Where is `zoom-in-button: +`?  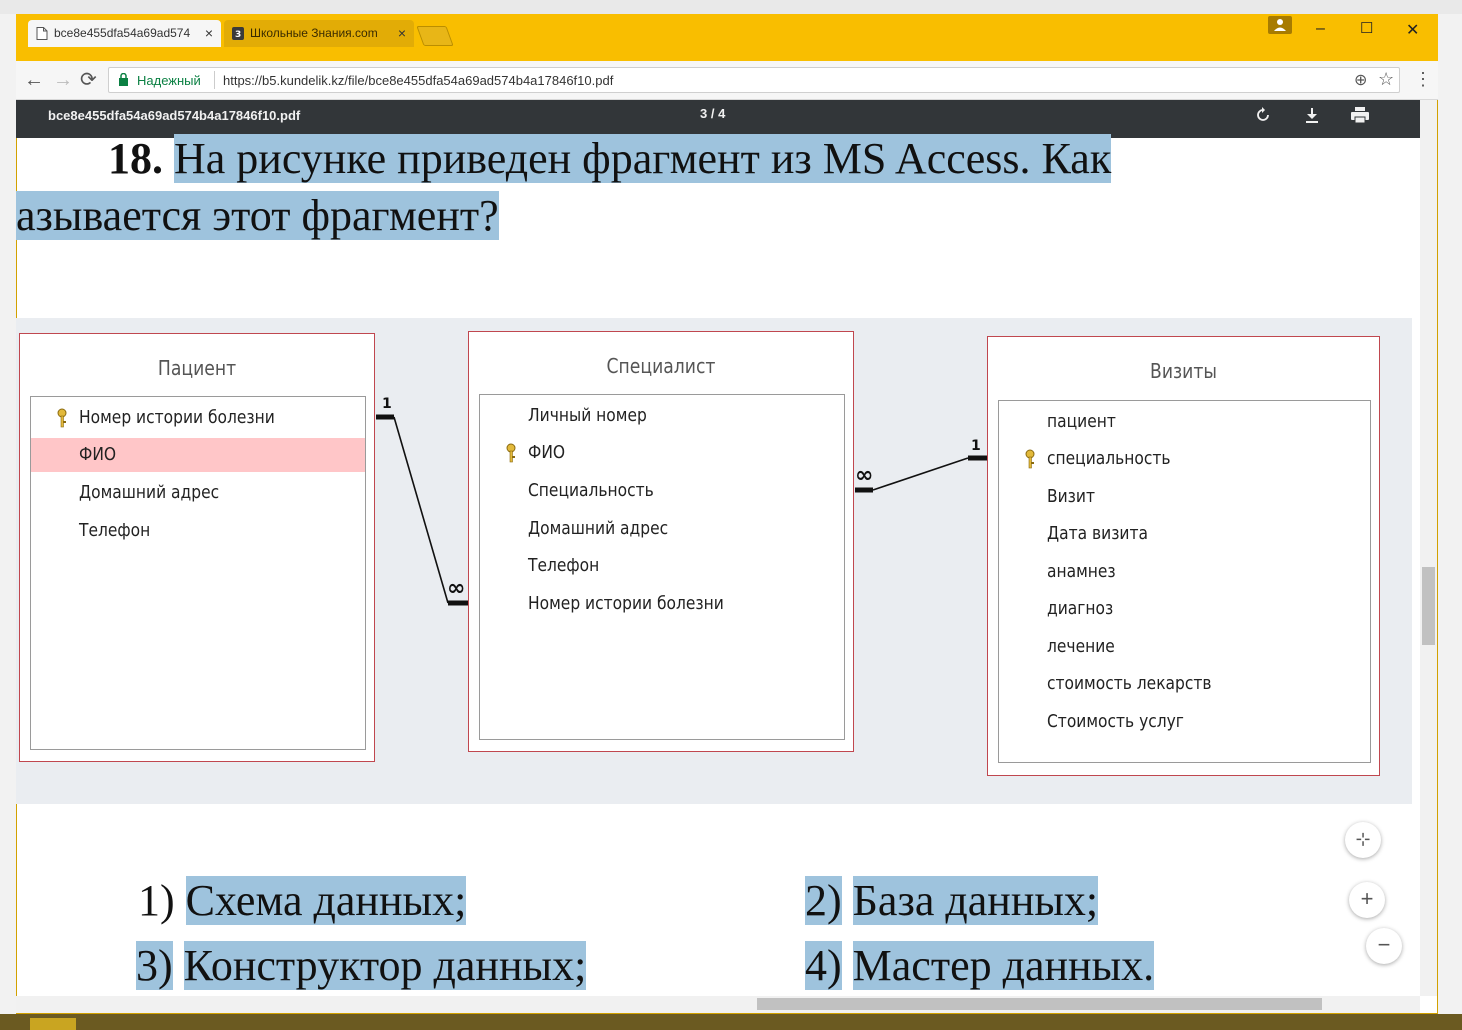
zoom-in-button: + is located at coordinates (1367, 900).